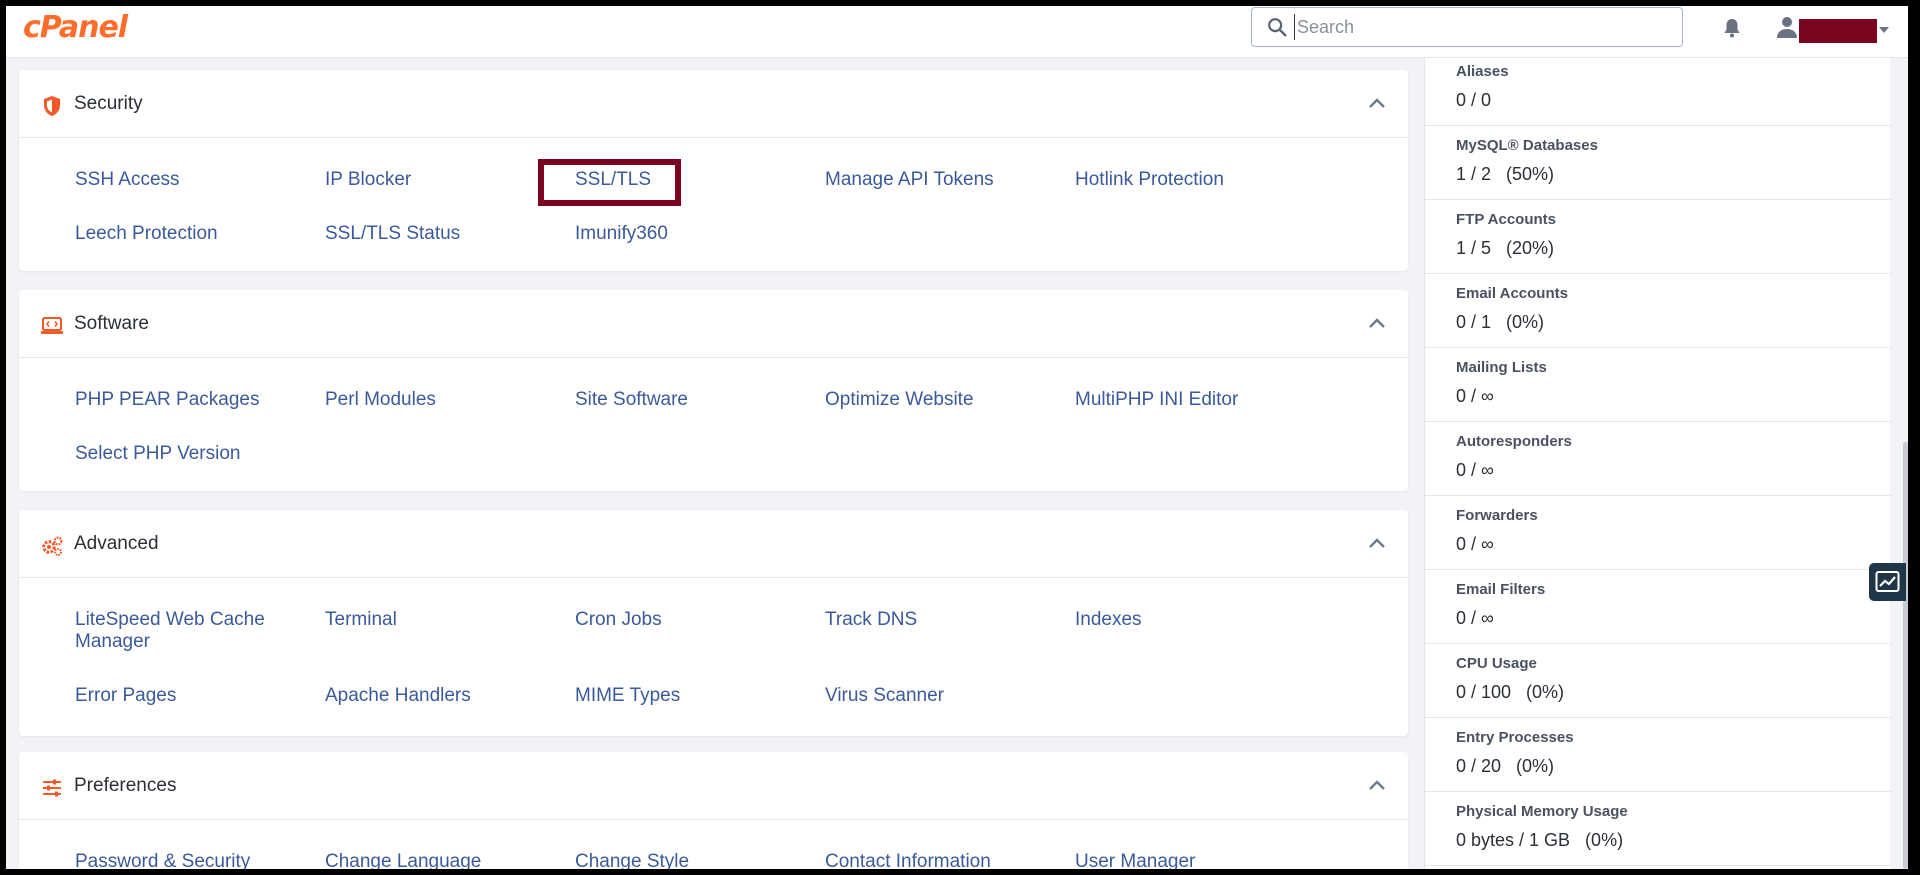 This screenshot has height=875, width=1920. What do you see at coordinates (1884, 30) in the screenshot?
I see `chevron-down-icon` at bounding box center [1884, 30].